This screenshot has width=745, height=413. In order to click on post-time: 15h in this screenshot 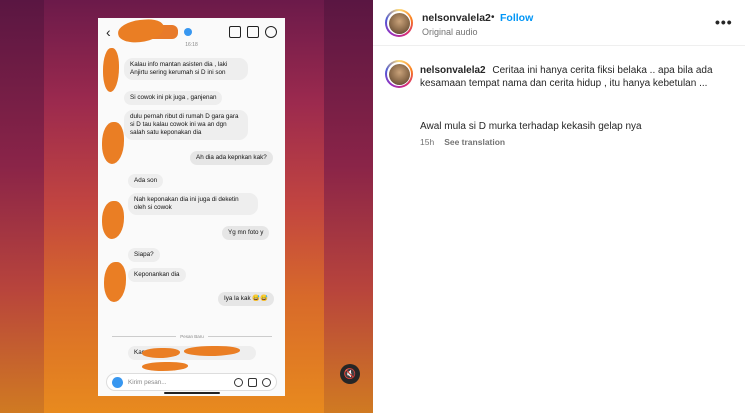, I will do `click(427, 142)`.